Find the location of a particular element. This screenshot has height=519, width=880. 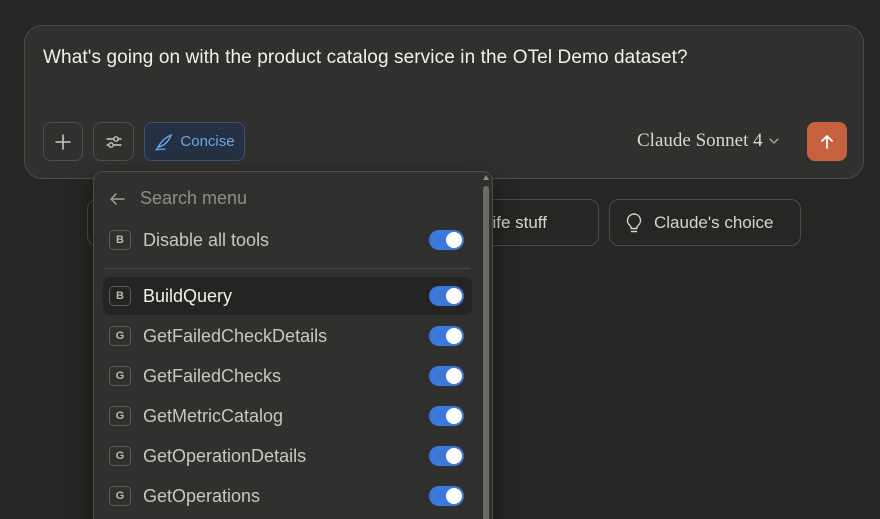

disable-all-tools-label: Disable all tools is located at coordinates (206, 239).